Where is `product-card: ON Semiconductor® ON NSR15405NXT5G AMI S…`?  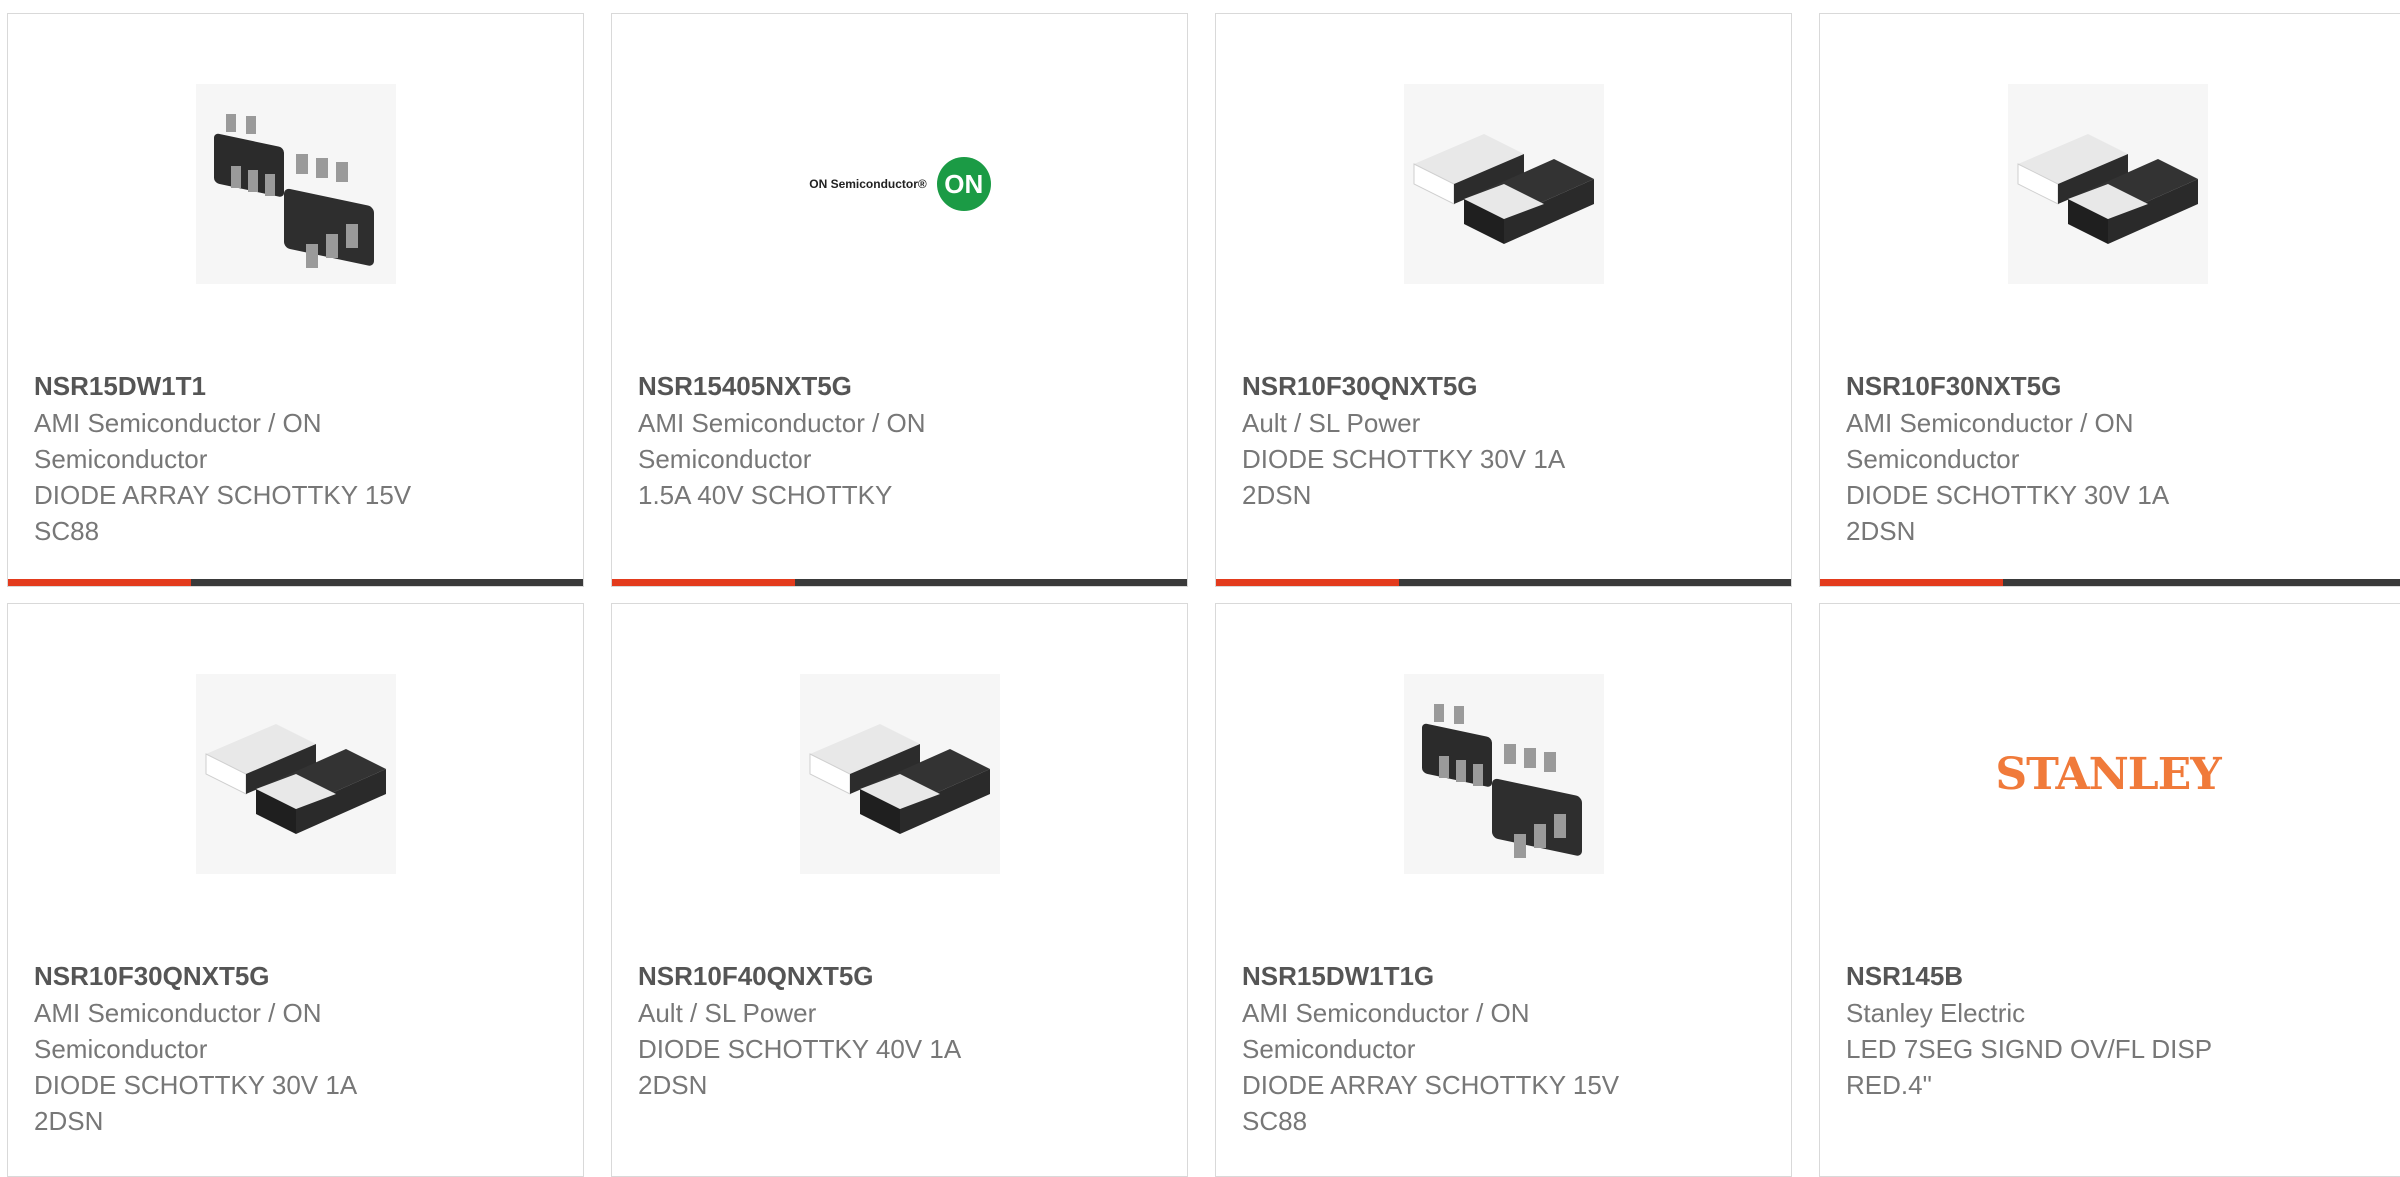 product-card: ON Semiconductor® ON NSR15405NXT5G AMI S… is located at coordinates (899, 300).